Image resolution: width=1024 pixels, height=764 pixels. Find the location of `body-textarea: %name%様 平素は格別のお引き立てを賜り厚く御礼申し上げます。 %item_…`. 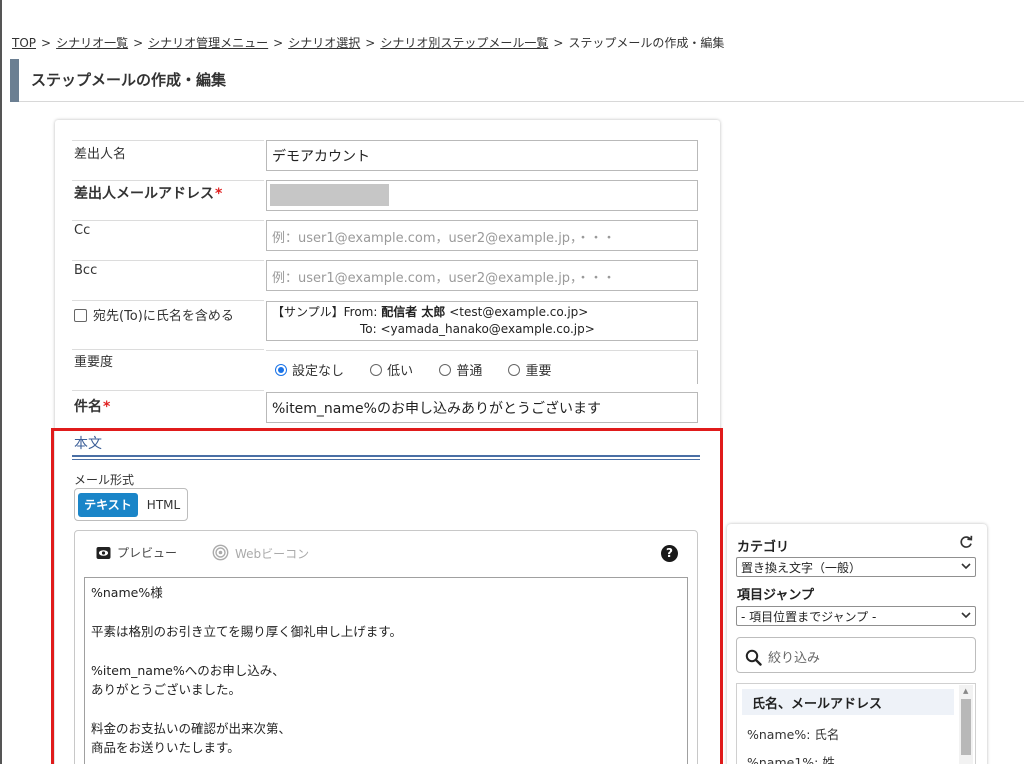

body-textarea: %name%様 平素は格別のお引き立てを賜り厚く御礼申し上げます。 %item_… is located at coordinates (386, 670).